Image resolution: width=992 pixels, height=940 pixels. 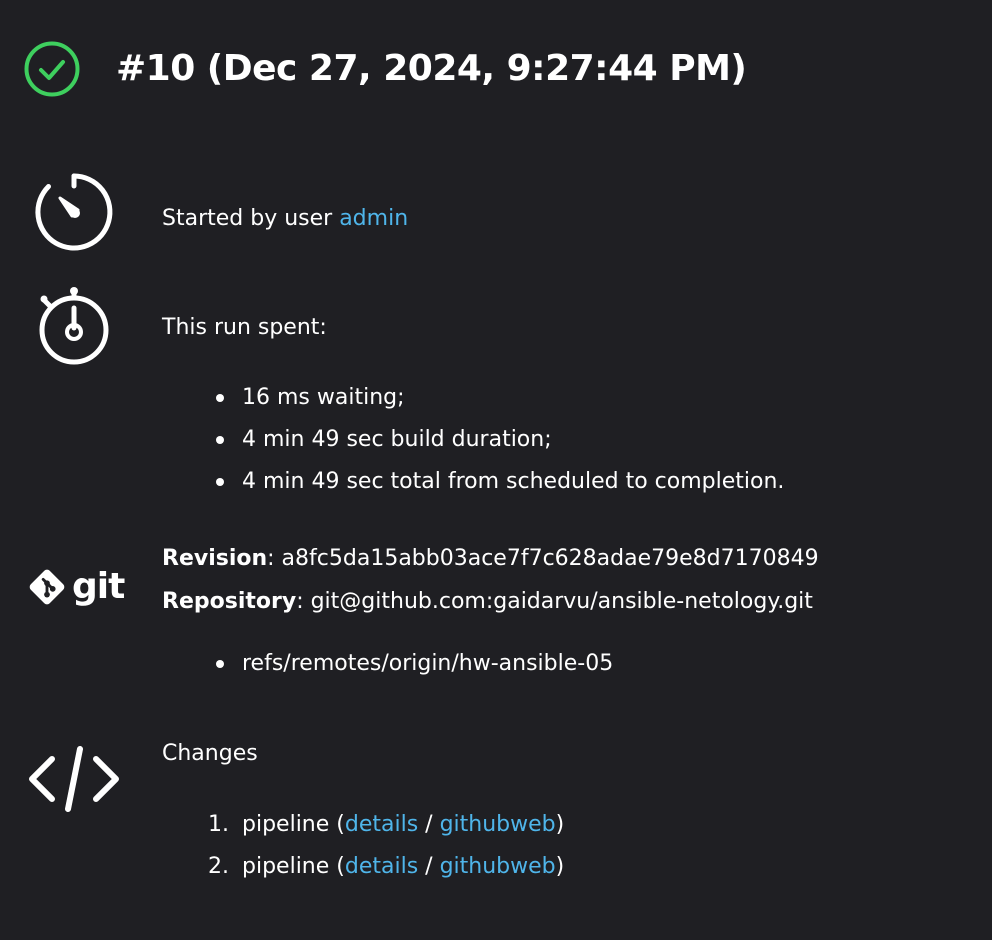 I want to click on list-item: 4 min 49 sec build duration;, so click(x=567, y=440).